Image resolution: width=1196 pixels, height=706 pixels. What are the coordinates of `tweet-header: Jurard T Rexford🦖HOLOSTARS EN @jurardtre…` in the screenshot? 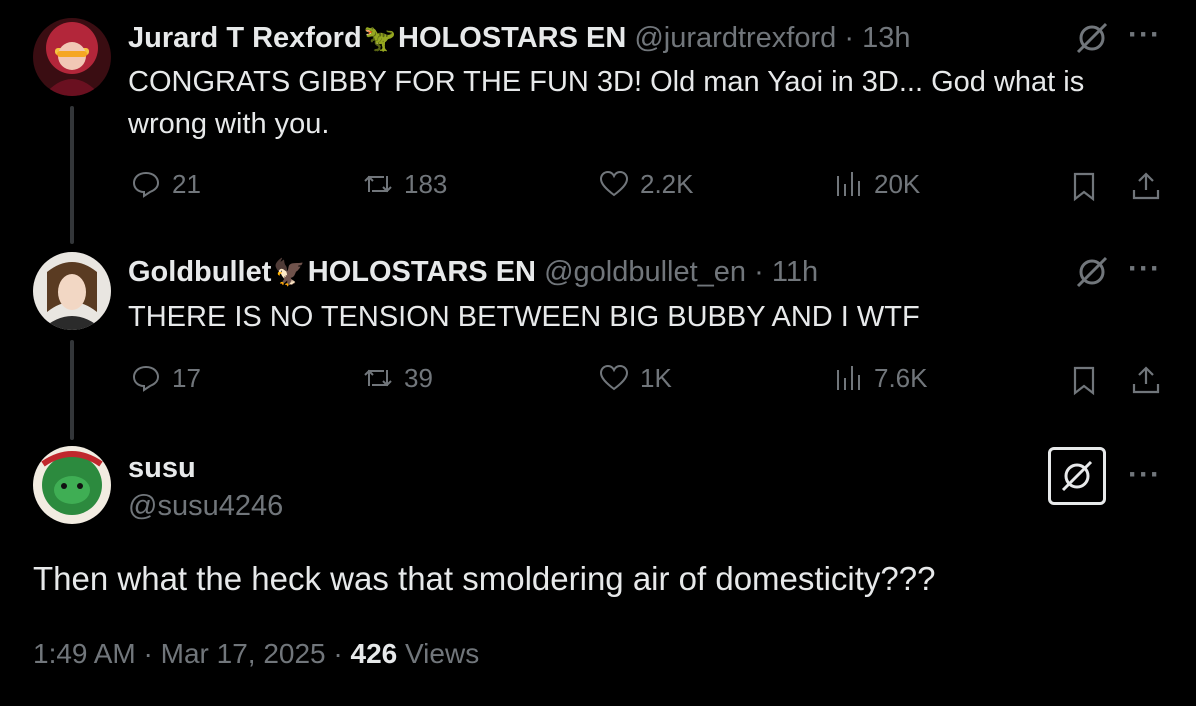 It's located at (519, 38).